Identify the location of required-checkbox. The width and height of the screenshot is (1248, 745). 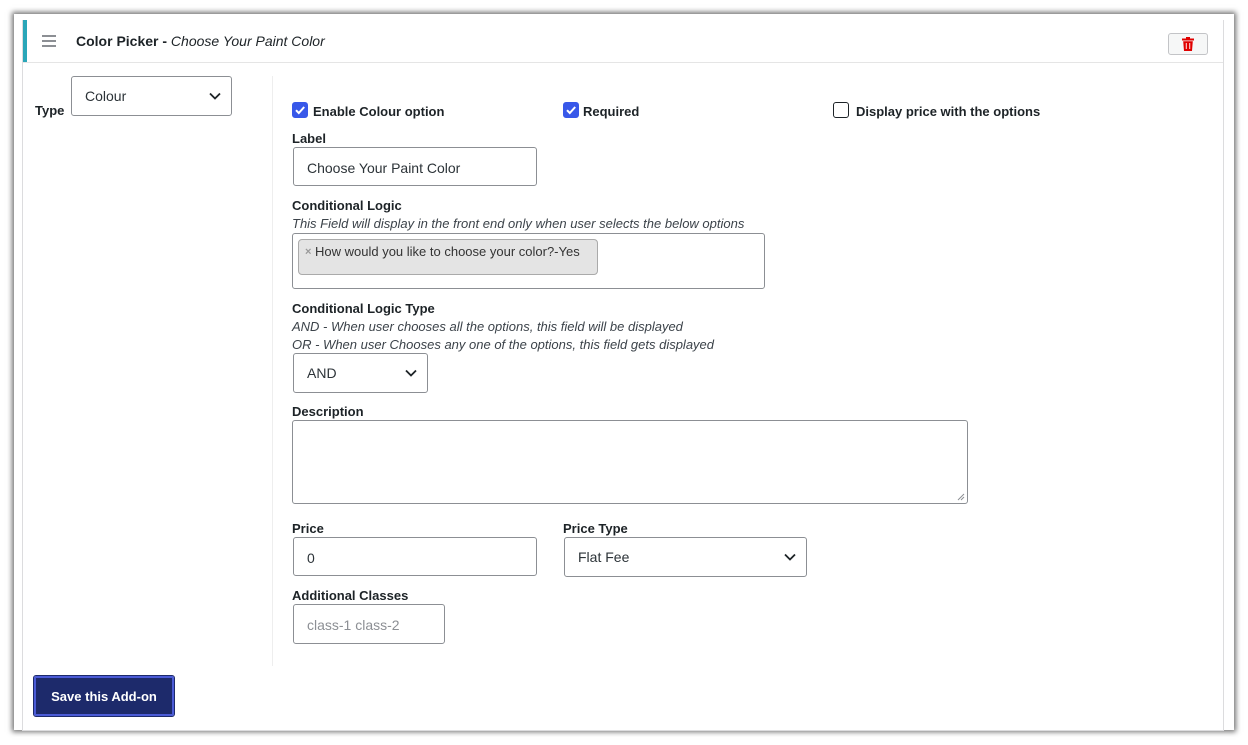
(571, 110).